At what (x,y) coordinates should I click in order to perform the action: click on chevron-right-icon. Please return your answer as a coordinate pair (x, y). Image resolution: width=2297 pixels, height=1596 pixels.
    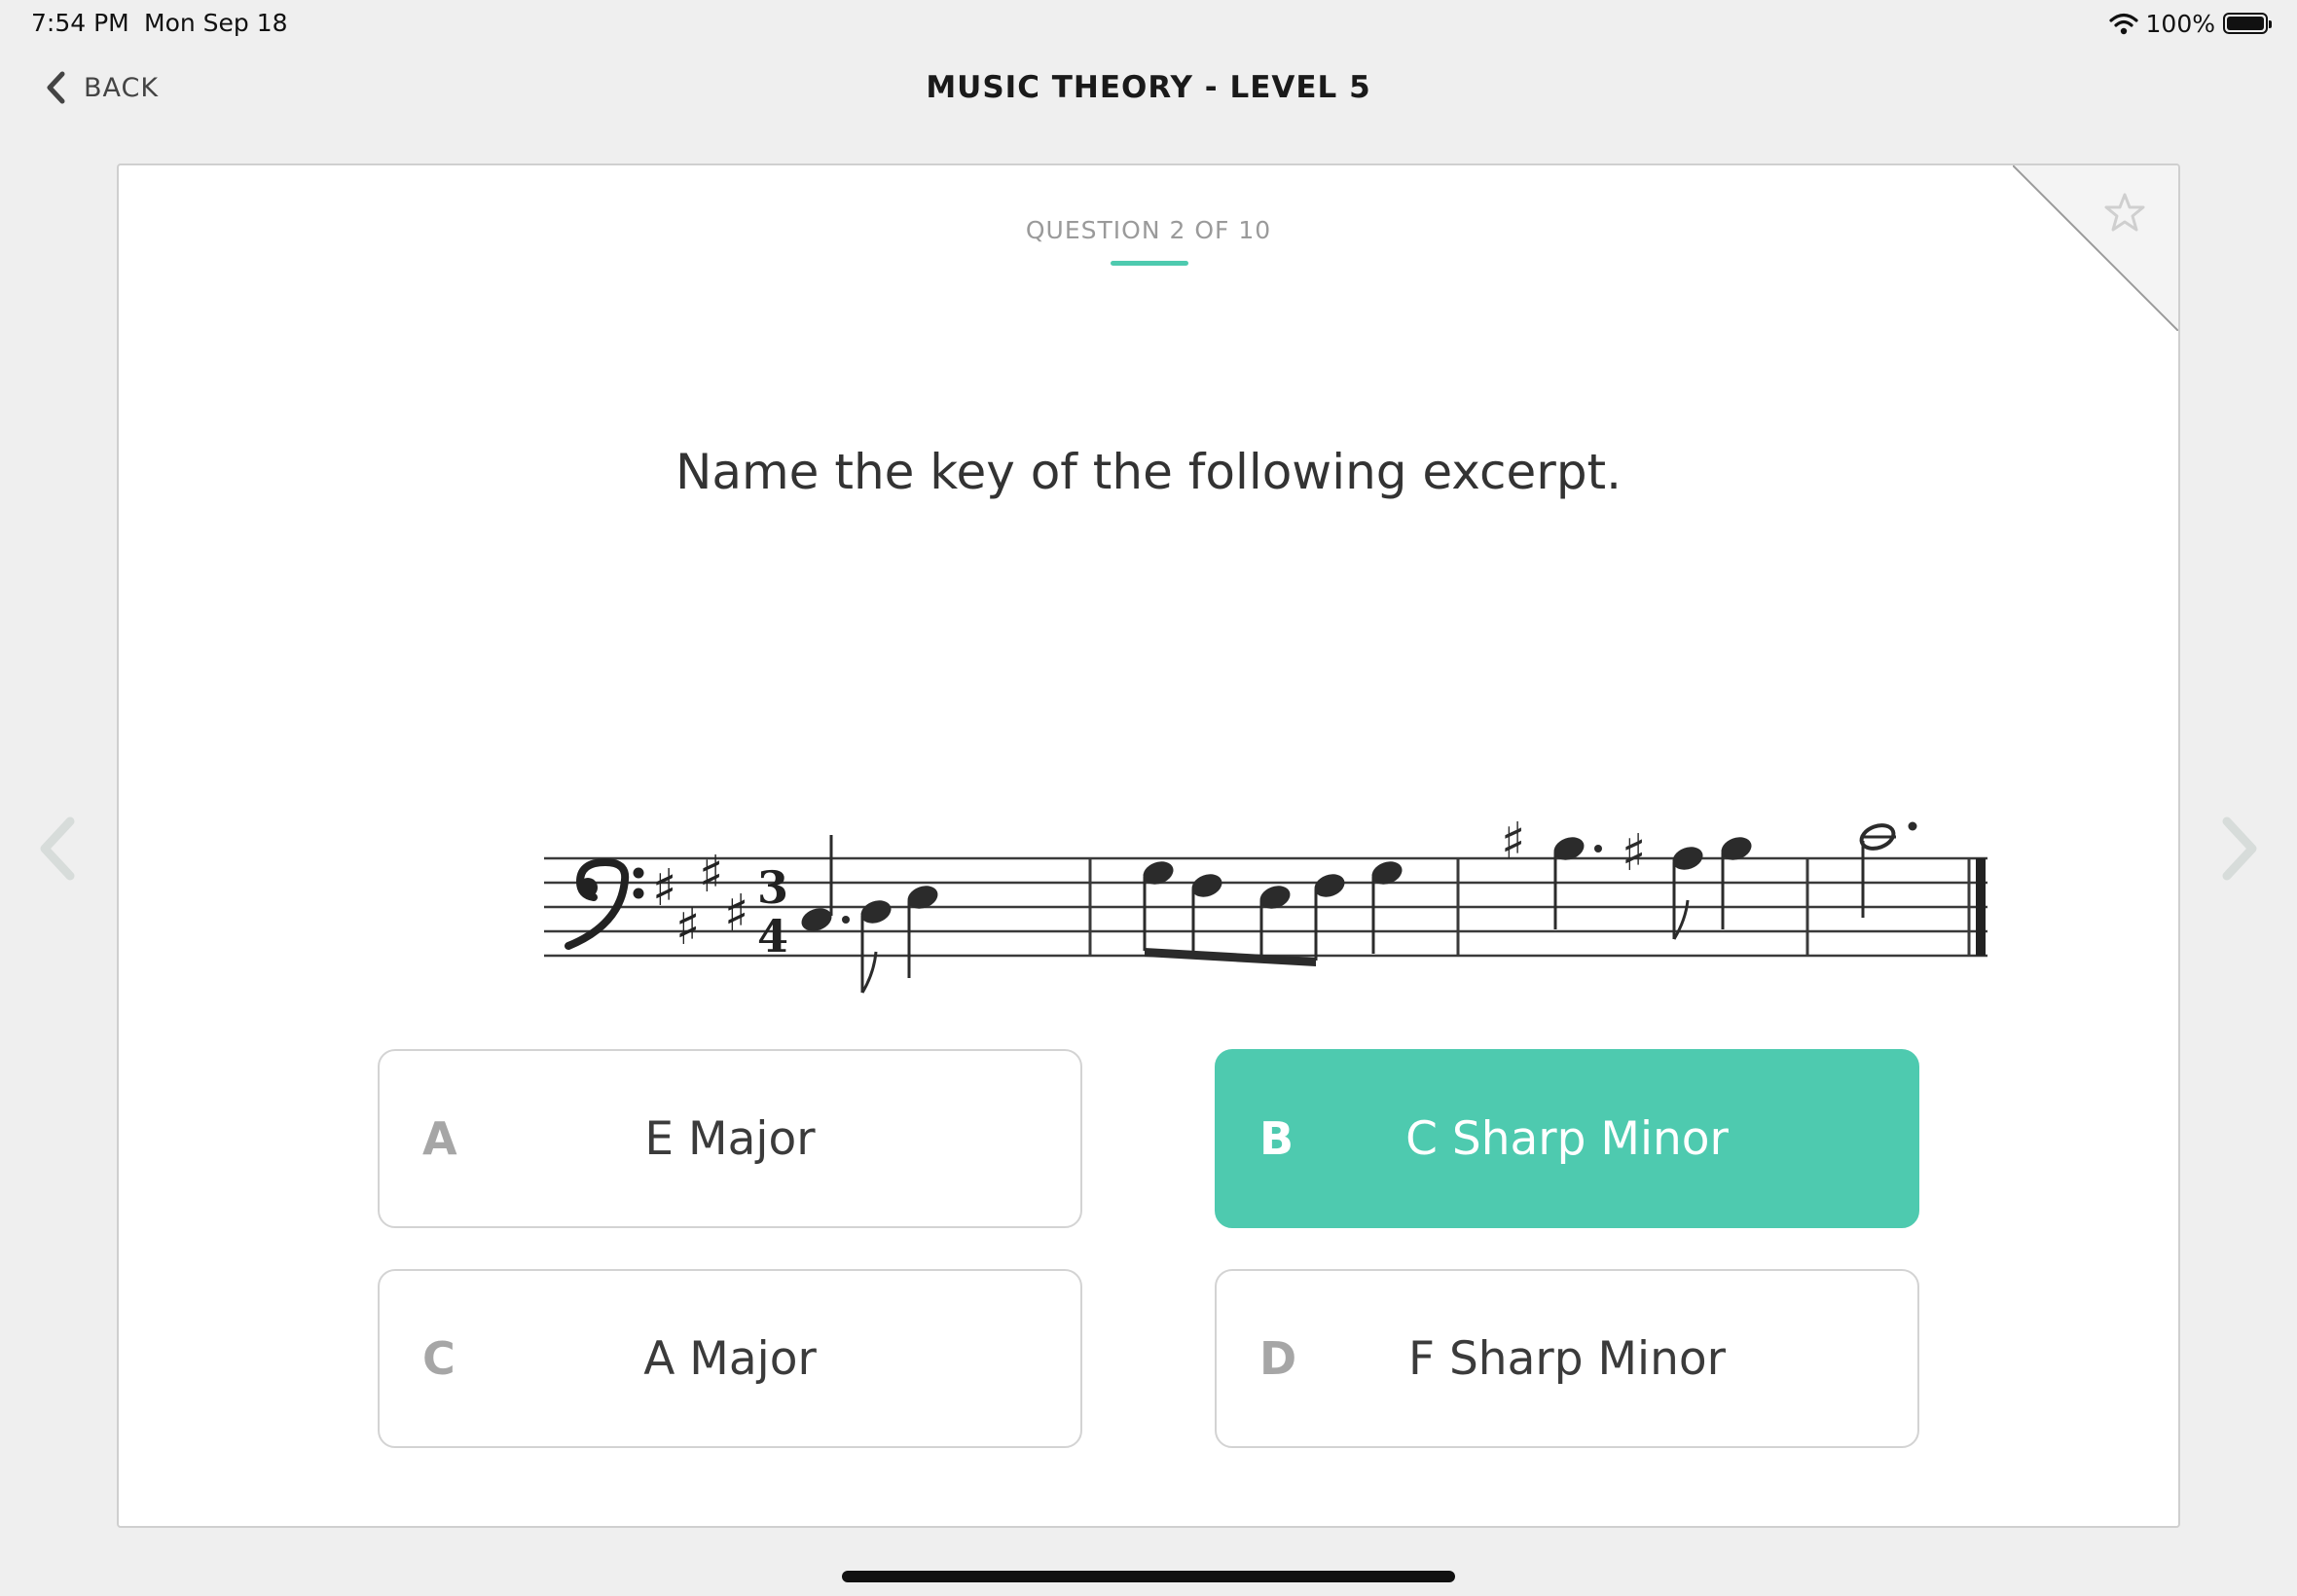
    Looking at the image, I should click on (2239, 849).